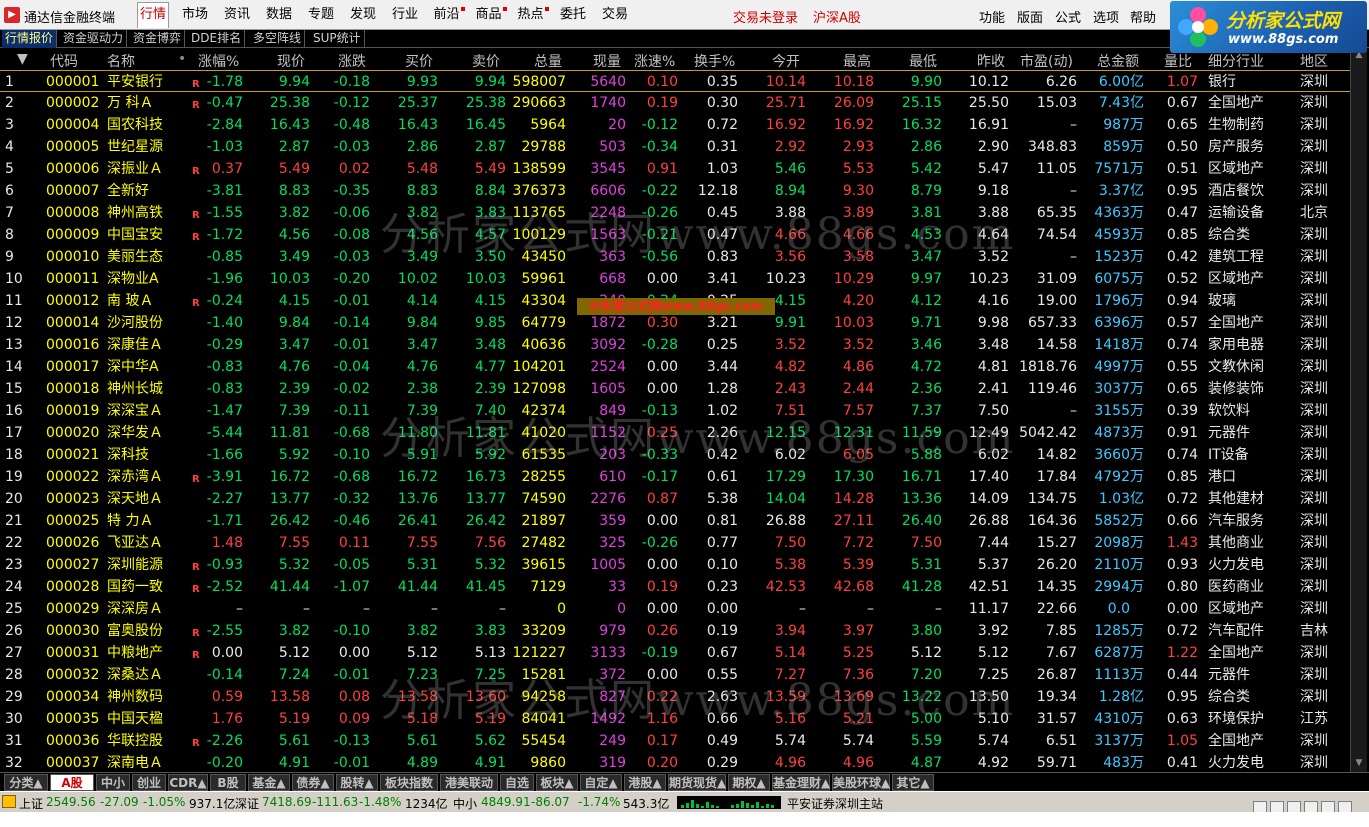 The image size is (1369, 827). Describe the element at coordinates (30, 39) in the screenshot. I see `tab-quote: 行情报价` at that location.